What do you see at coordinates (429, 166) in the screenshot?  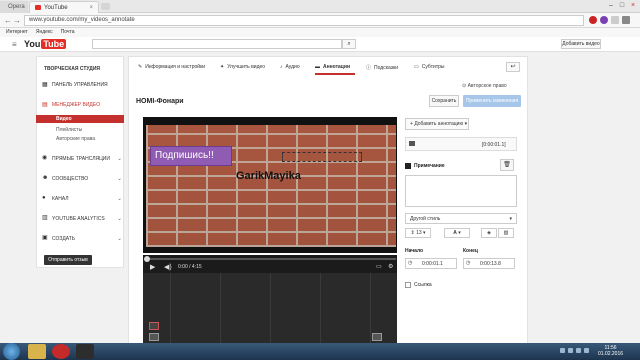 I see `annotation-type-text: Примечание` at bounding box center [429, 166].